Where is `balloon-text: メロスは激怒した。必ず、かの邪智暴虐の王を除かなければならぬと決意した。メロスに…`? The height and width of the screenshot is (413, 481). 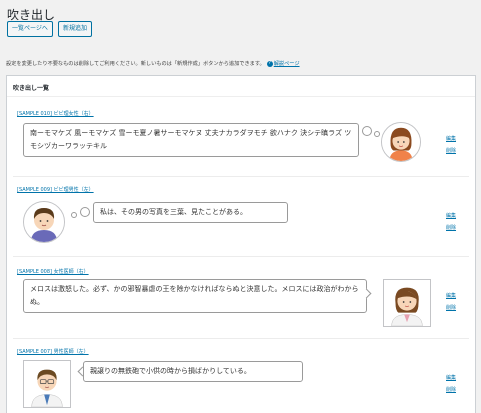 balloon-text: メロスは激怒した。必ず、かの邪智暴虐の王を除かなければならぬと決意した。メロスに… is located at coordinates (195, 296).